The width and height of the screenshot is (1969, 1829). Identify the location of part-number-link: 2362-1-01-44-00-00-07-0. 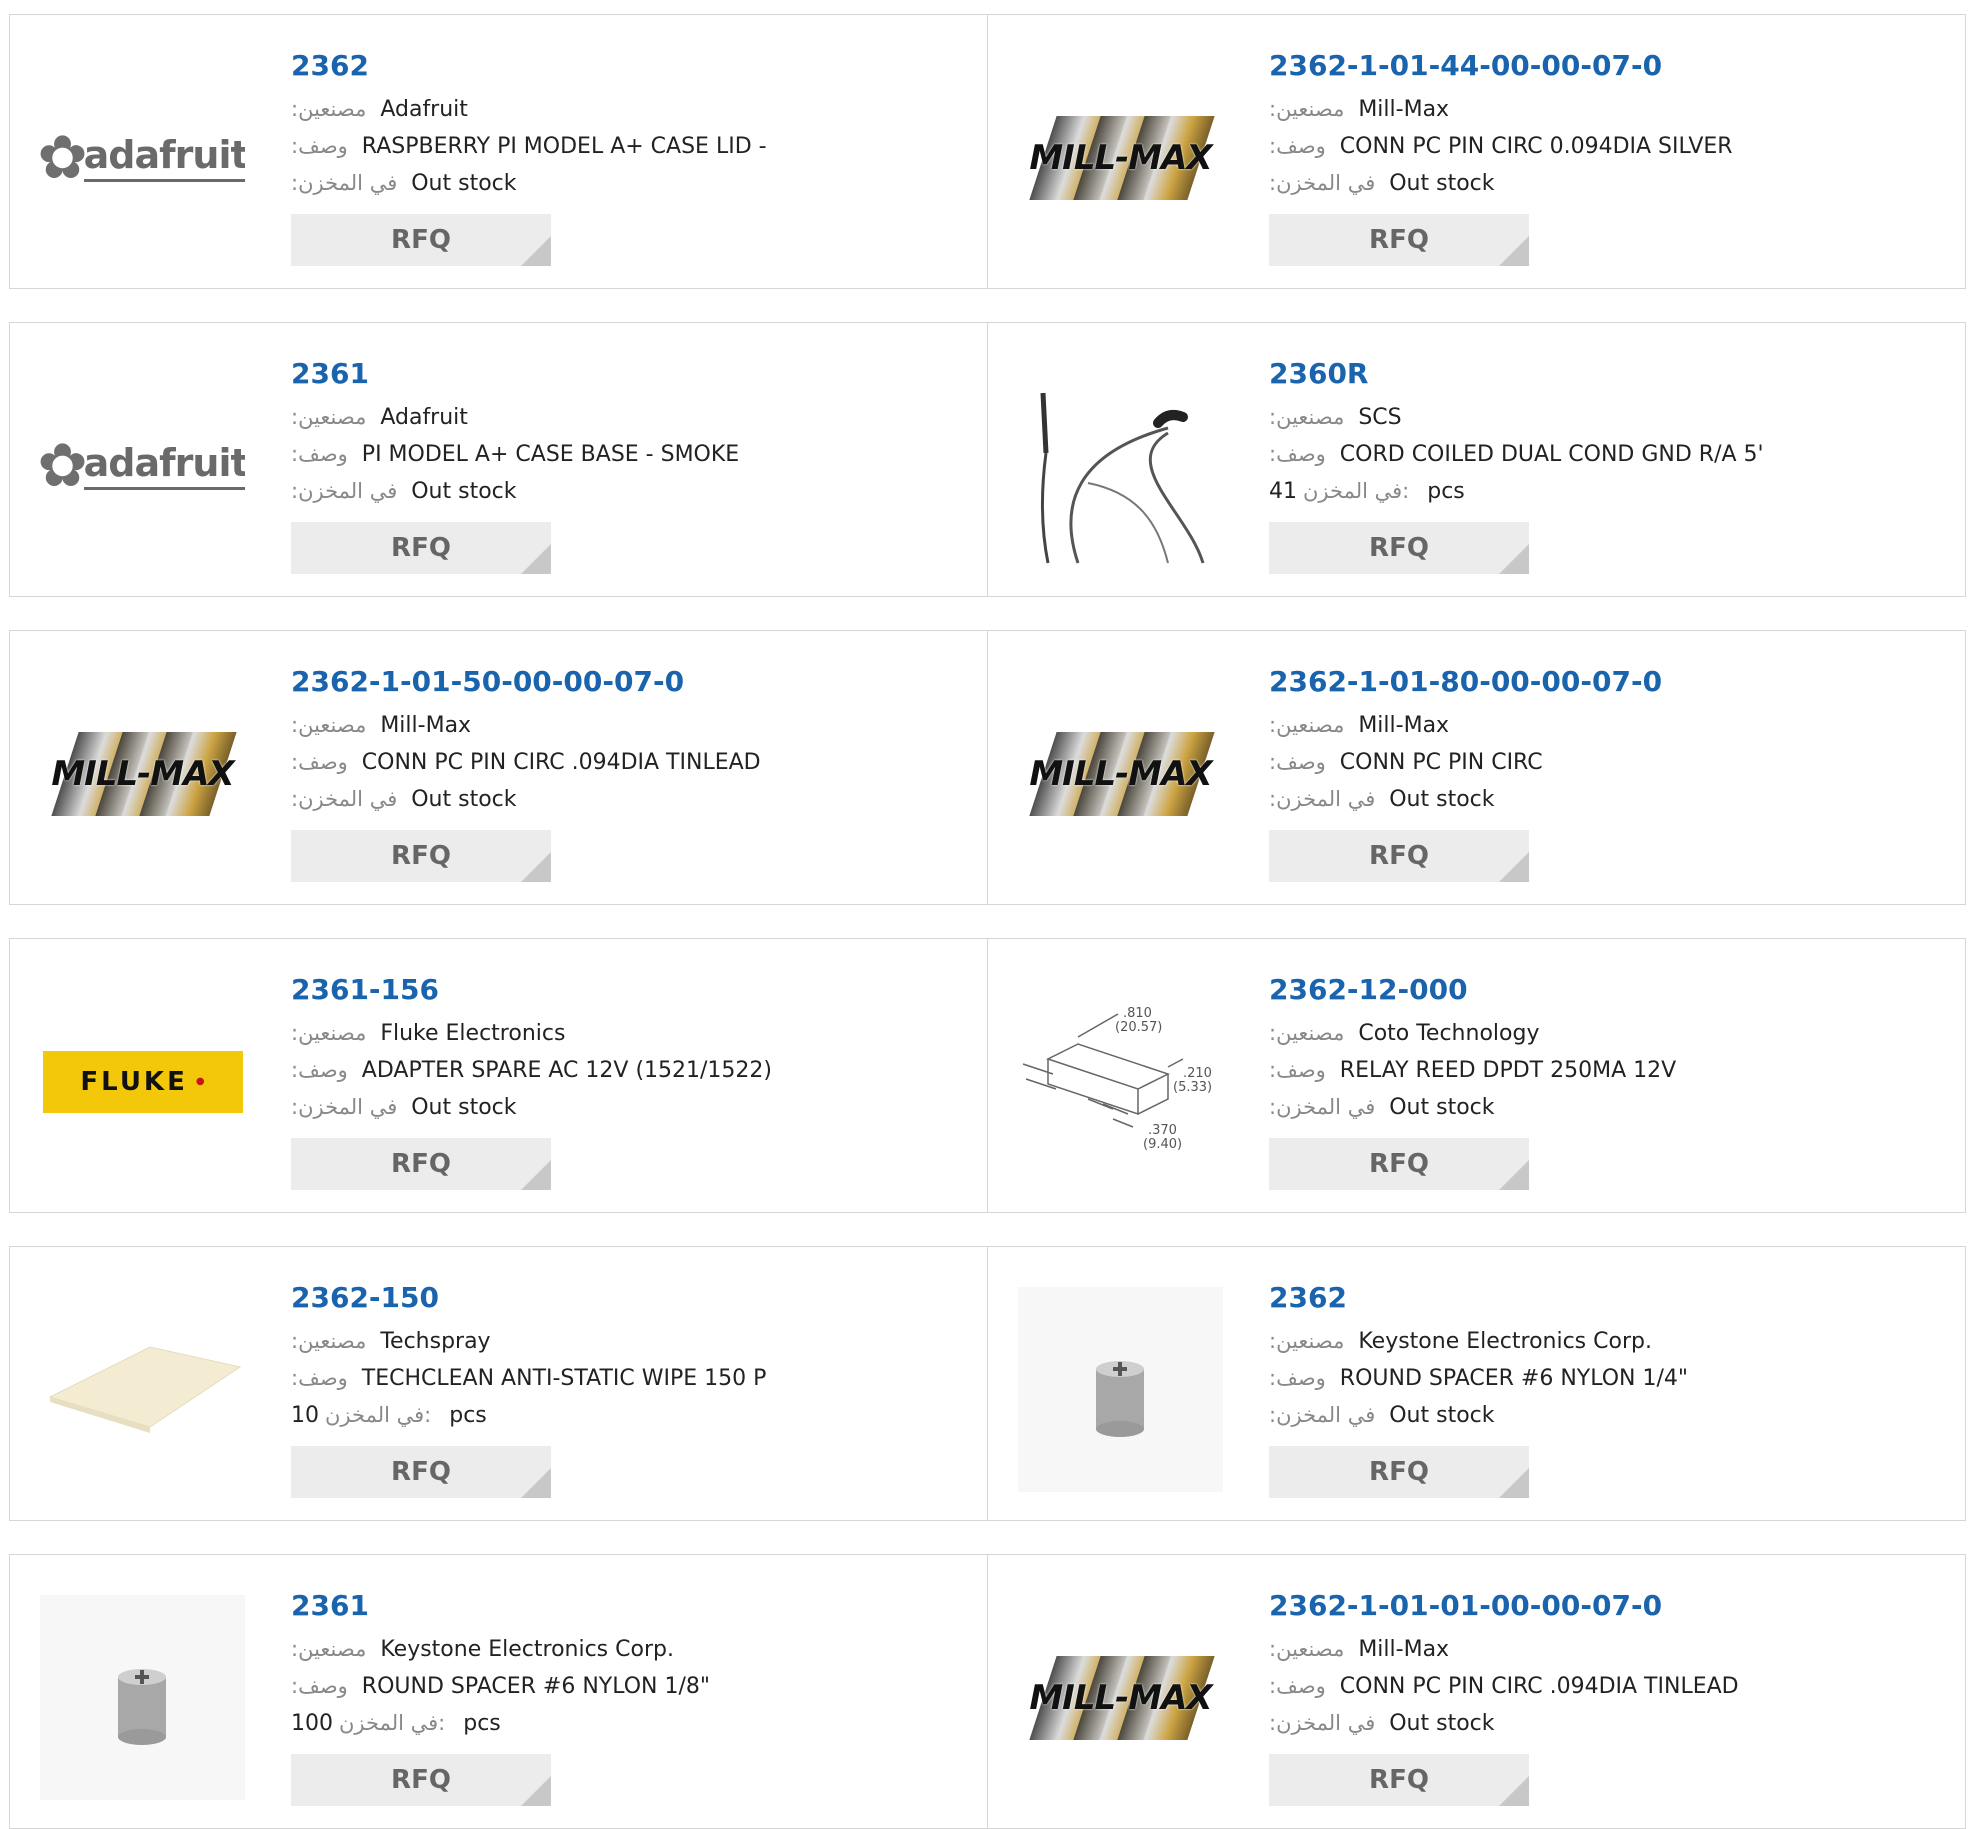
(1599, 66).